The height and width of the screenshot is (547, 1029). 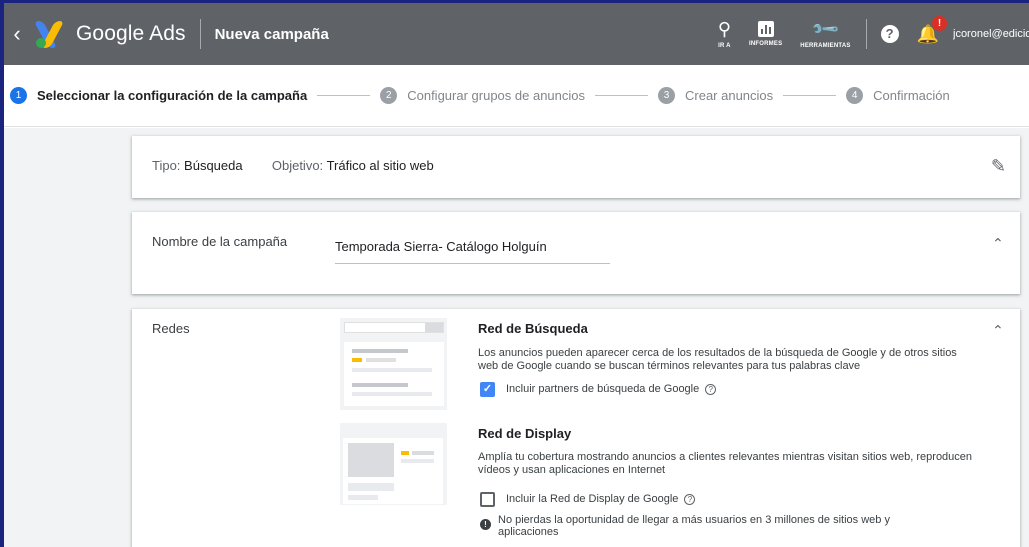 I want to click on tools-button: 🔧 HERRAMIENTAS, so click(x=825, y=31).